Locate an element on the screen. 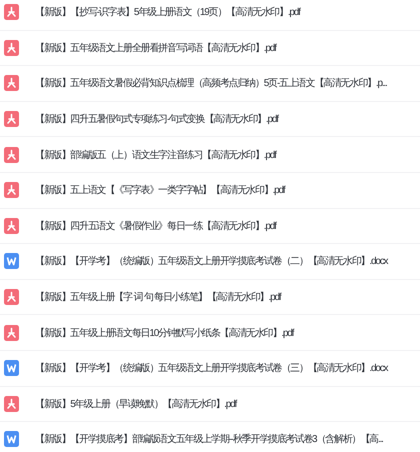 This screenshot has height=452, width=420. file-name: 【新版】五上语文【《写字表》一类字字帖】【高清无水印】.pdf is located at coordinates (159, 190).